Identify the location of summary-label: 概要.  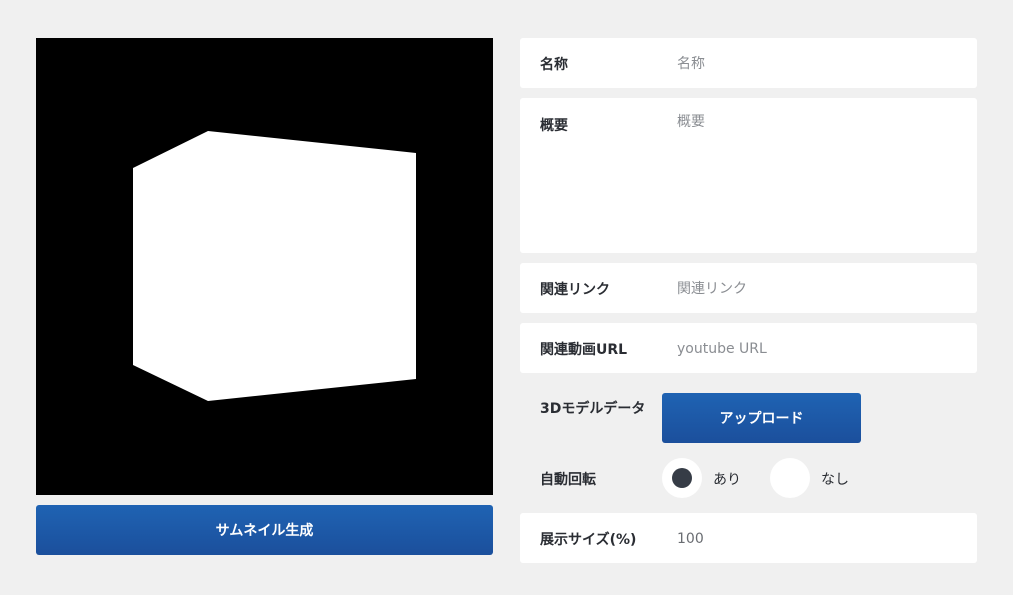
(554, 126).